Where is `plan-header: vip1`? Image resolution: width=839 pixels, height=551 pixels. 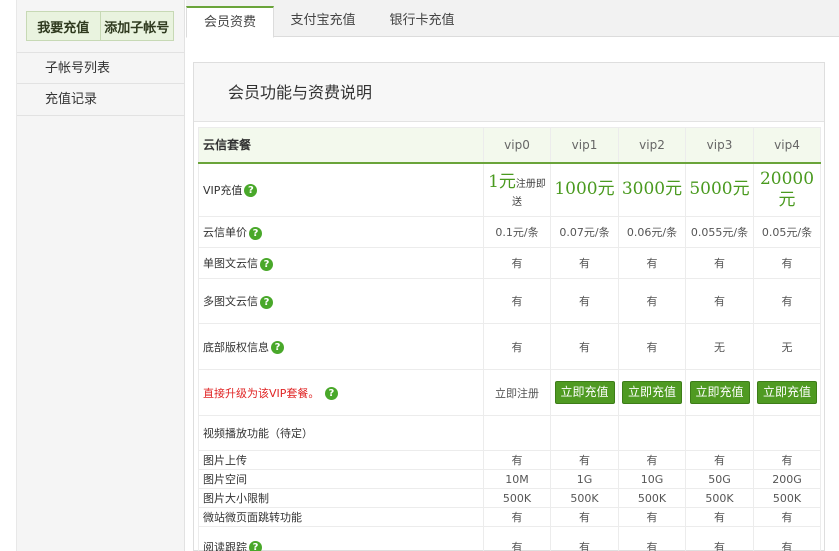 plan-header: vip1 is located at coordinates (584, 145).